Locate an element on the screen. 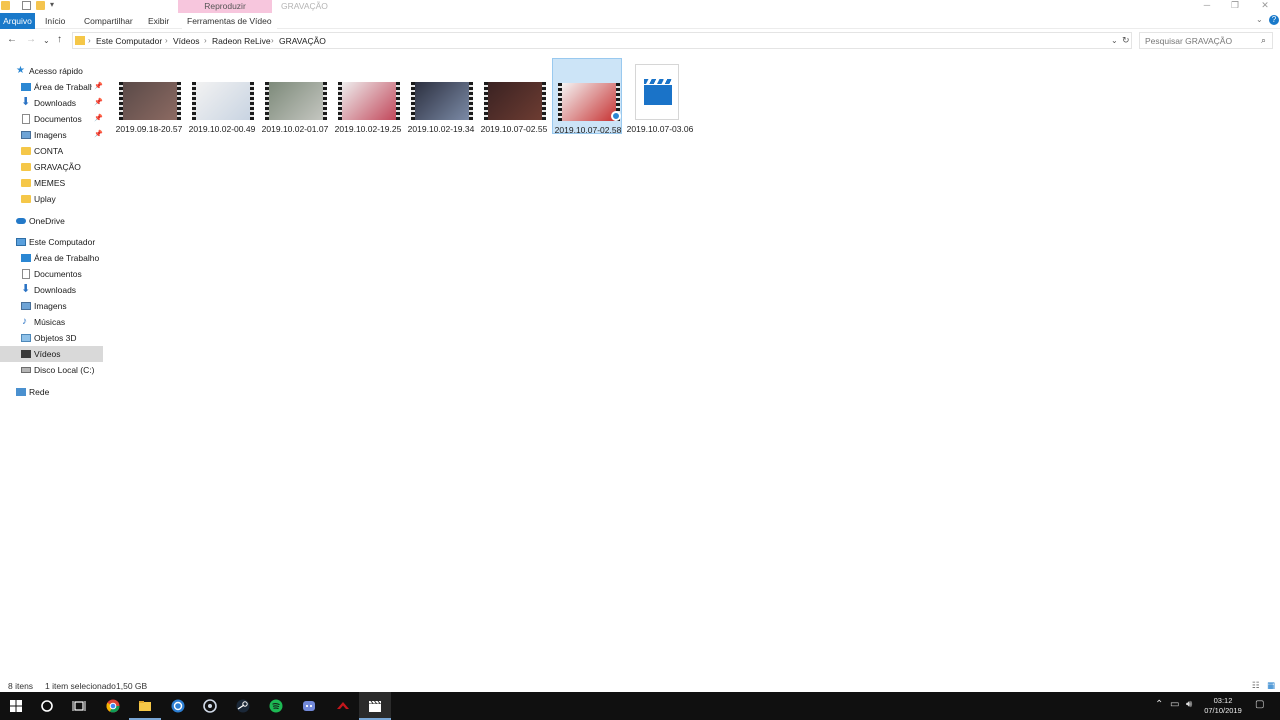 This screenshot has height=720, width=1280. nav-area-de-trabalho: Área de Trabalho 📌 is located at coordinates (51, 87).